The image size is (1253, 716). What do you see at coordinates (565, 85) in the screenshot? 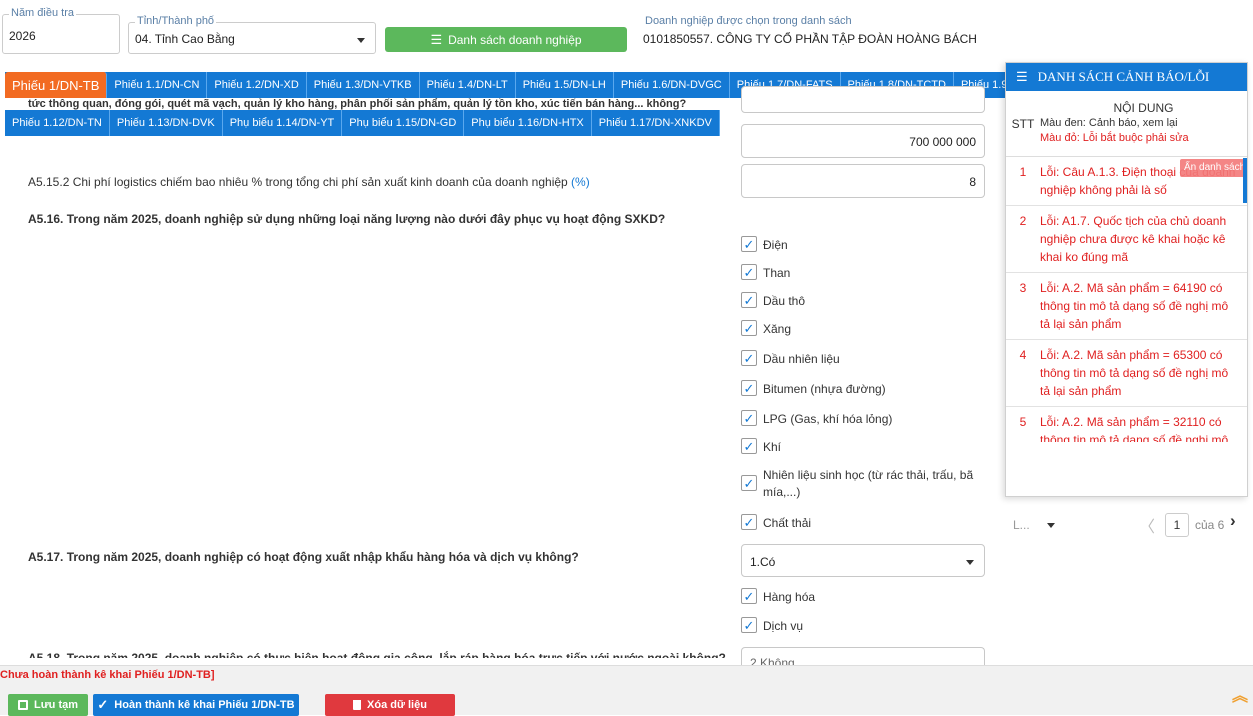
I see `tab-5: Phiếu 1.5/DN-LH` at bounding box center [565, 85].